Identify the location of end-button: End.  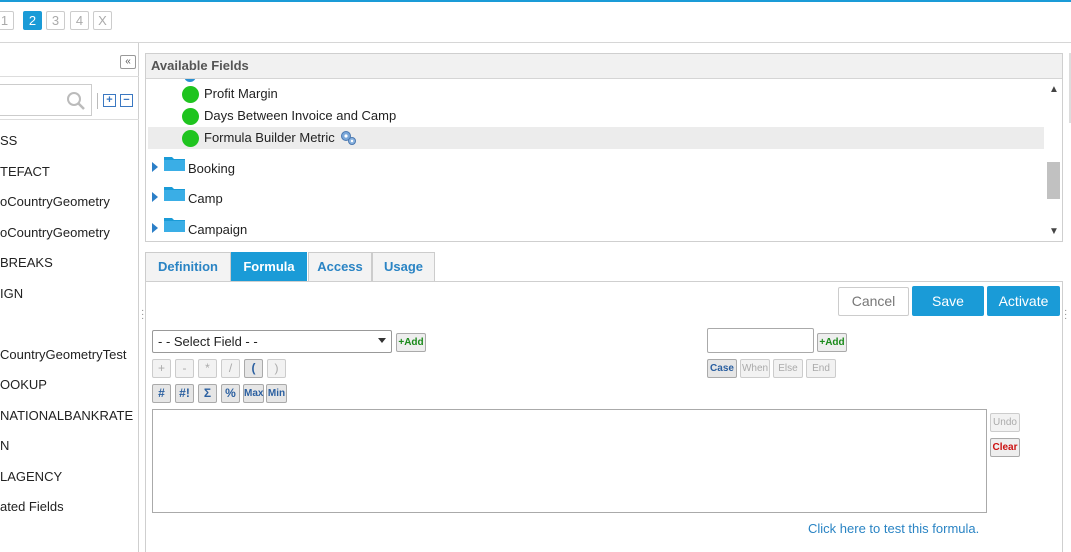
(821, 368).